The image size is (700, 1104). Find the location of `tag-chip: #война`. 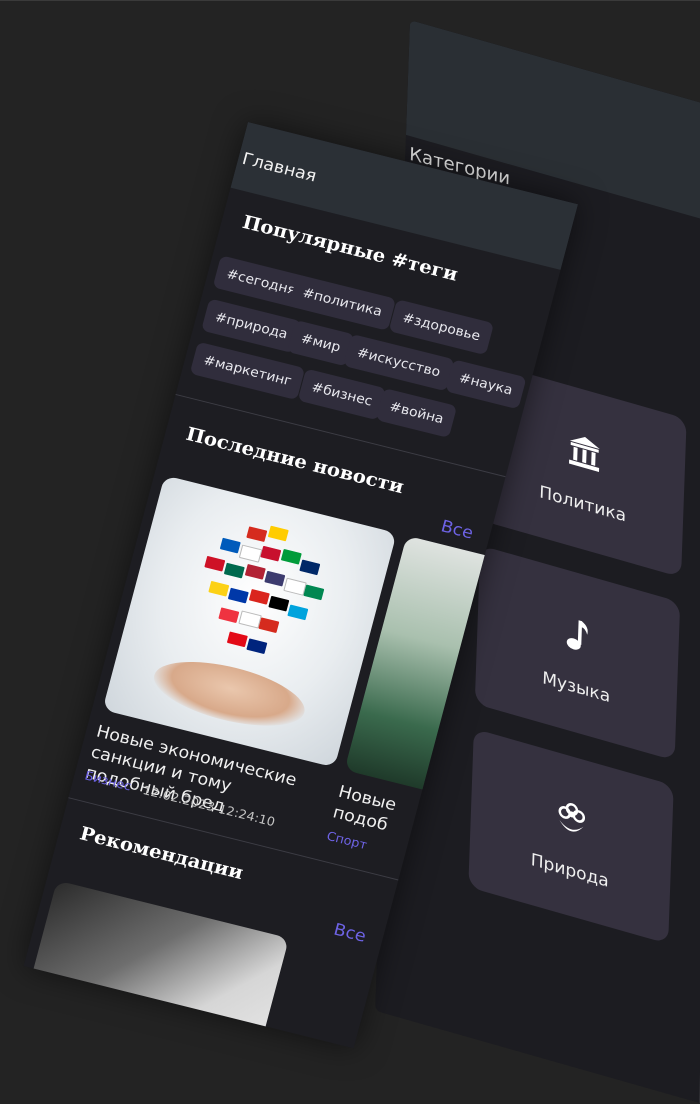

tag-chip: #война is located at coordinates (416, 413).